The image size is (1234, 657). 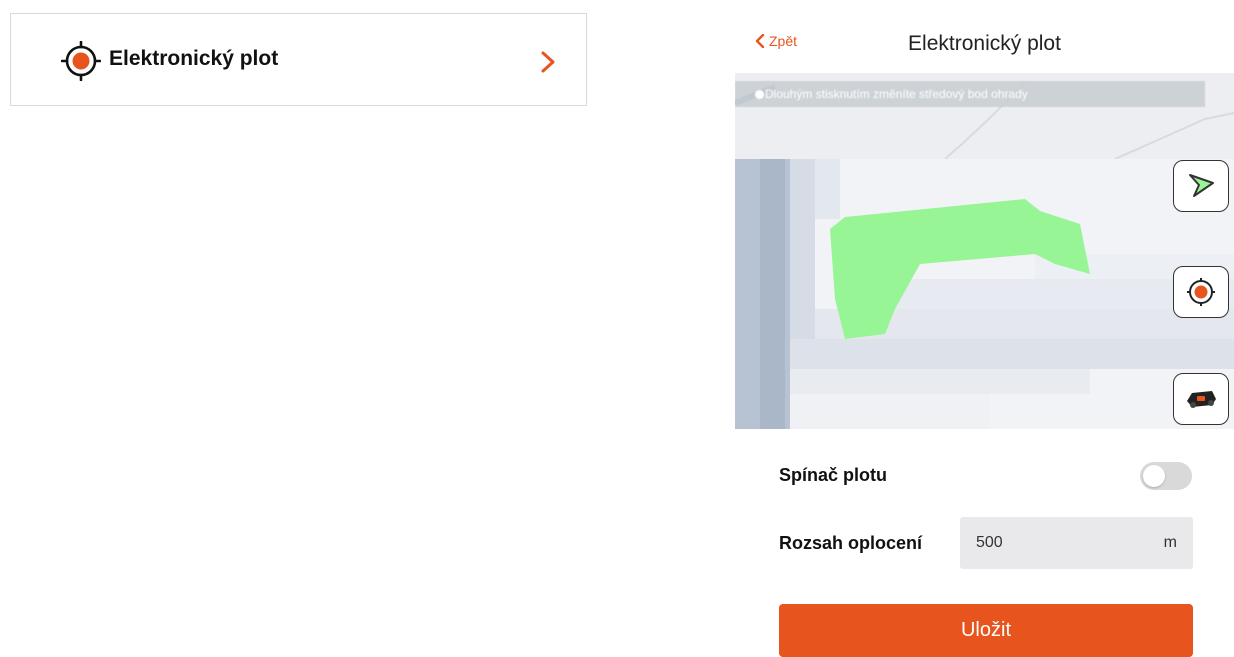 I want to click on draw-fence-button, so click(x=1201, y=186).